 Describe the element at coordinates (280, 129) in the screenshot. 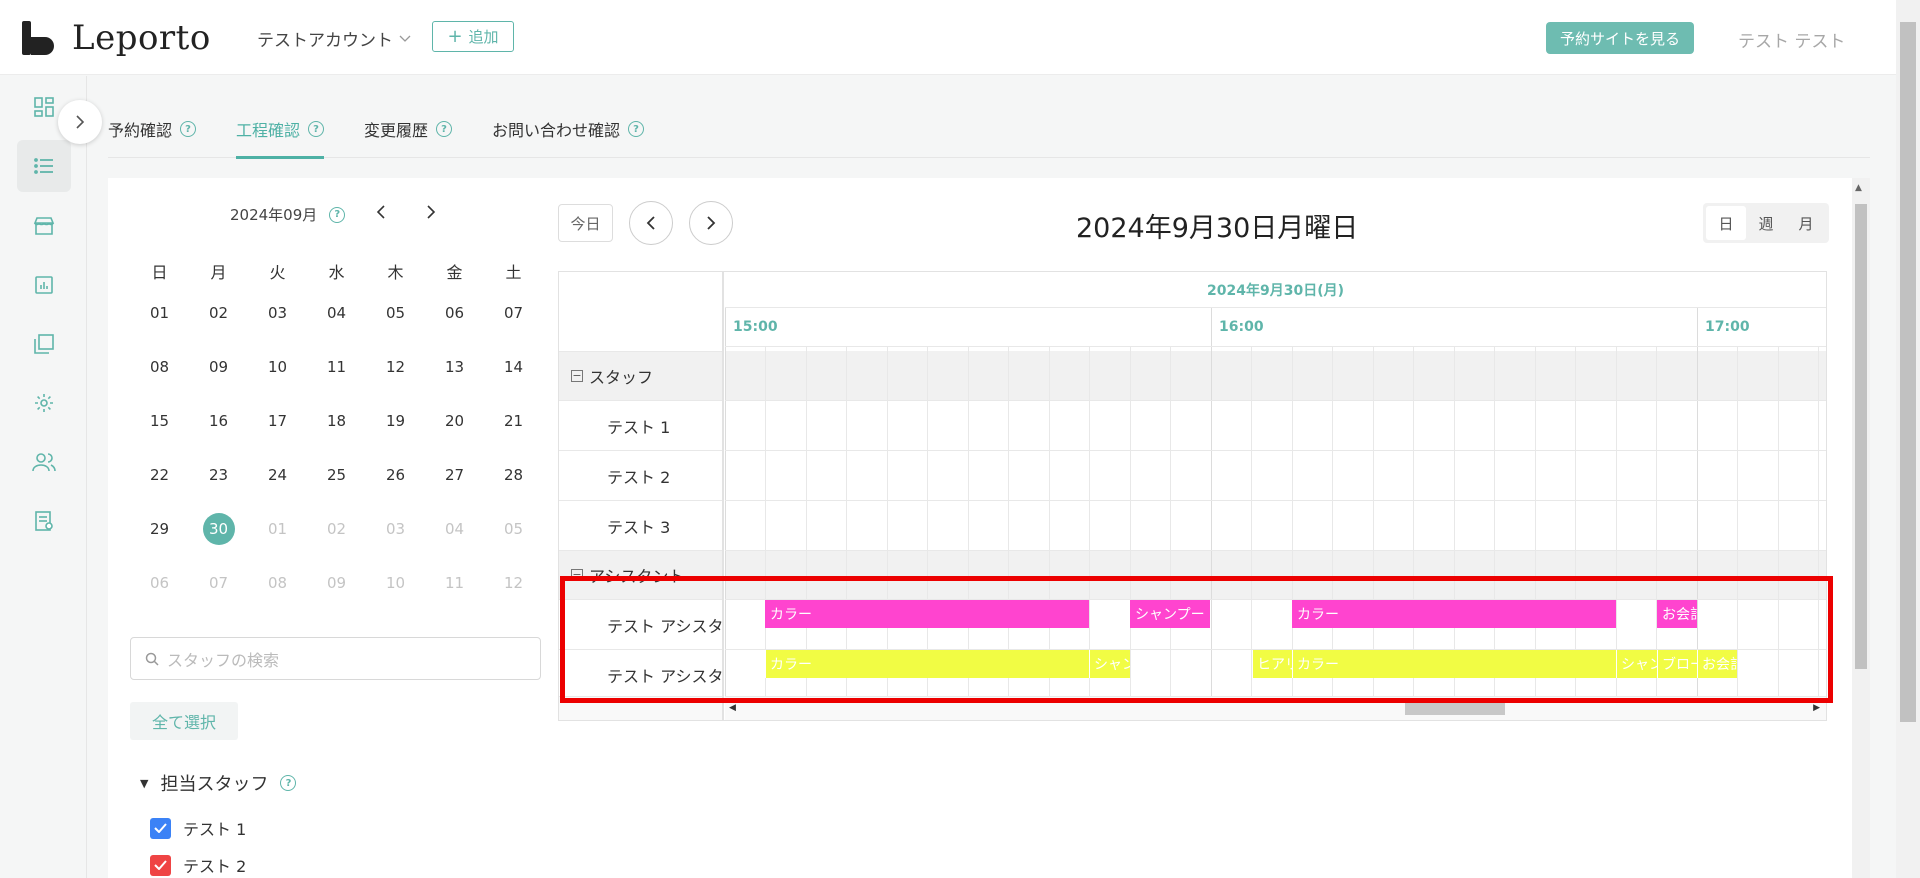

I see `tab-process: 工程確認?` at that location.